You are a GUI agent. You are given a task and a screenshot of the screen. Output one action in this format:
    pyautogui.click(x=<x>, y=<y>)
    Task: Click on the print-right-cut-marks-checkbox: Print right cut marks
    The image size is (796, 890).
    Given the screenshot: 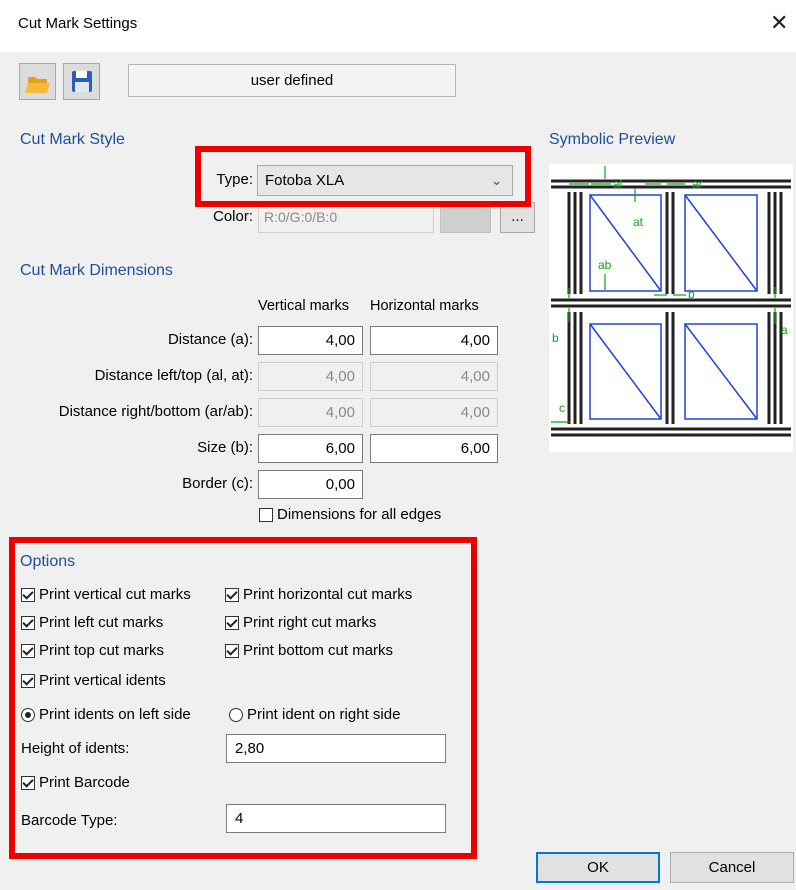 What is the action you would take?
    pyautogui.click(x=300, y=622)
    